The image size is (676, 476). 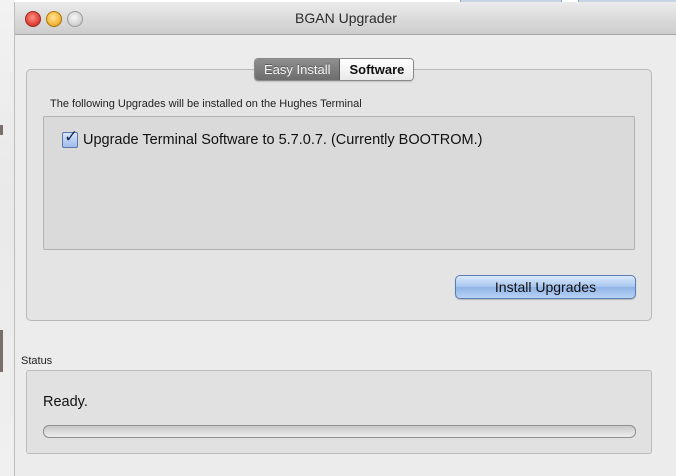 What do you see at coordinates (339, 431) in the screenshot?
I see `progress-bar` at bounding box center [339, 431].